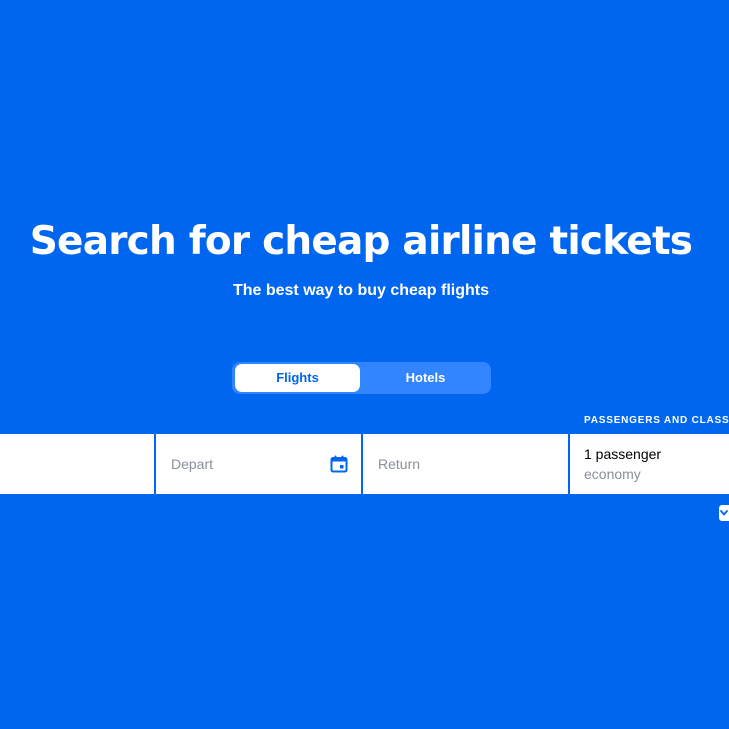  I want to click on tab-hotels: Hotels, so click(425, 378).